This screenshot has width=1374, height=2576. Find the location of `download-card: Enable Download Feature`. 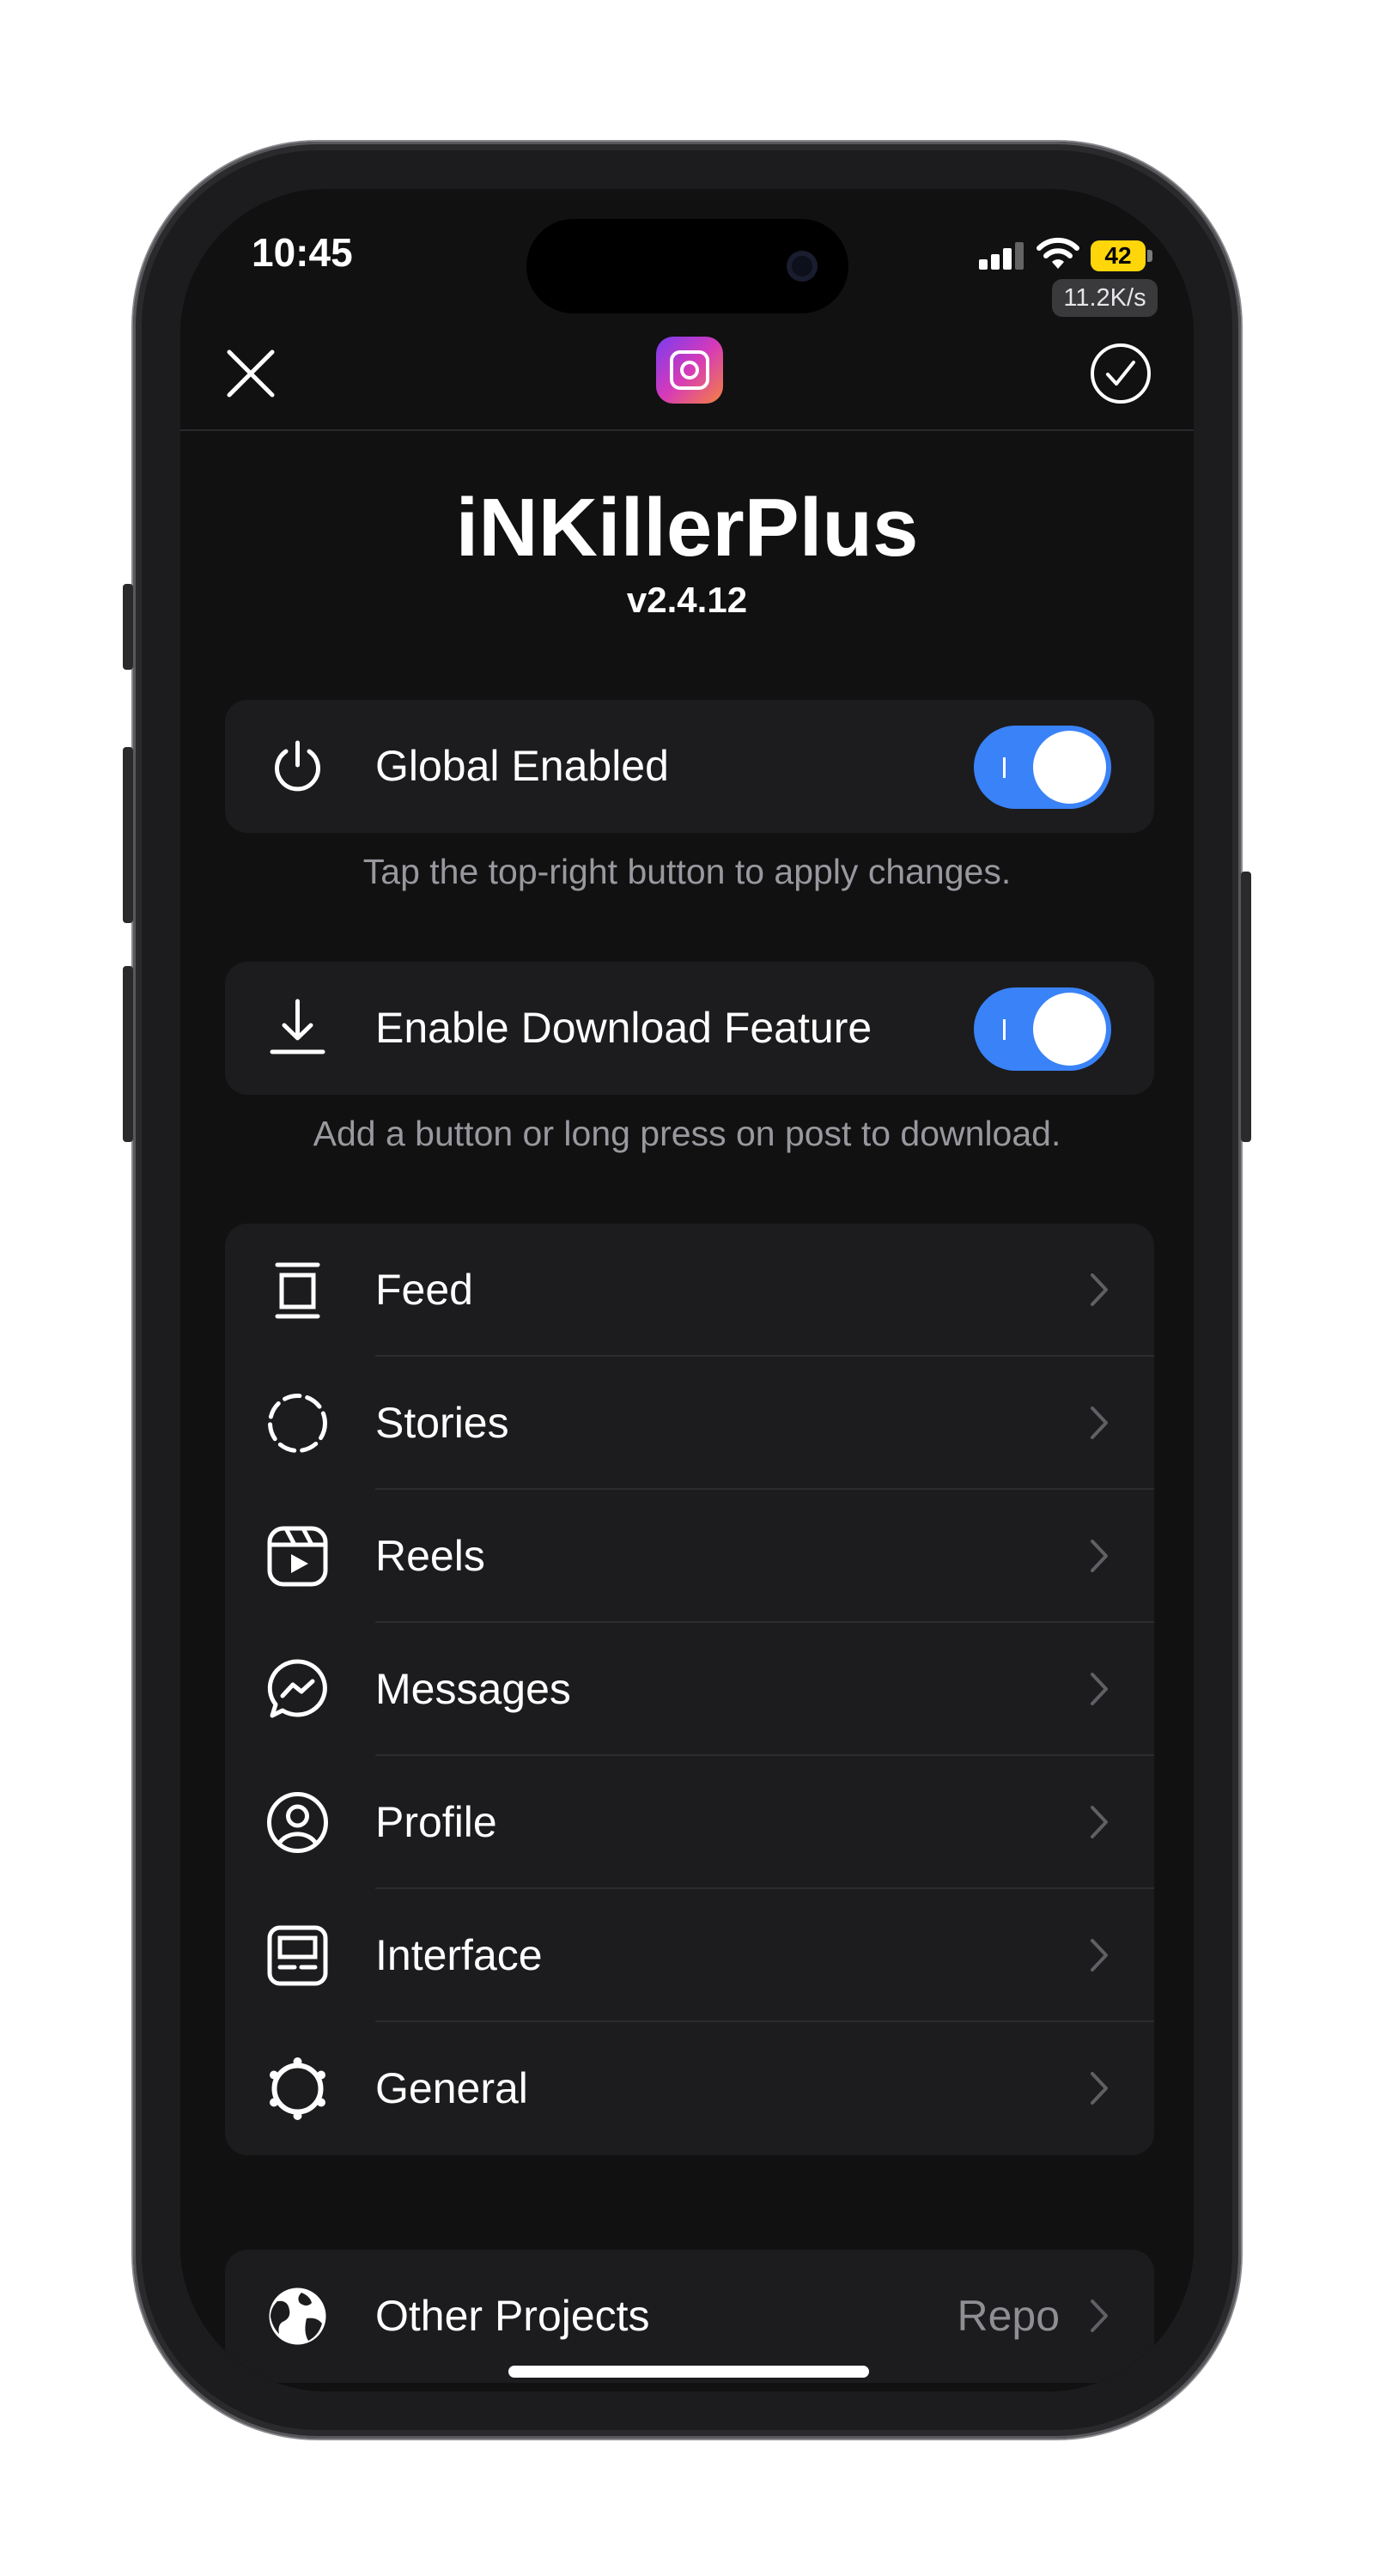

download-card: Enable Download Feature is located at coordinates (689, 1028).